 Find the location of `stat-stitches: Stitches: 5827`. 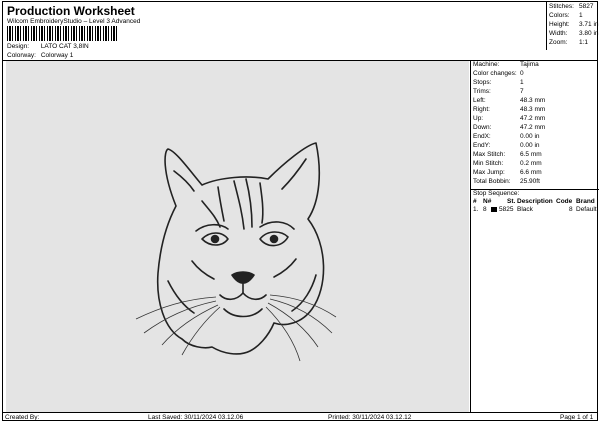

stat-stitches: Stitches: 5827 is located at coordinates (571, 6).